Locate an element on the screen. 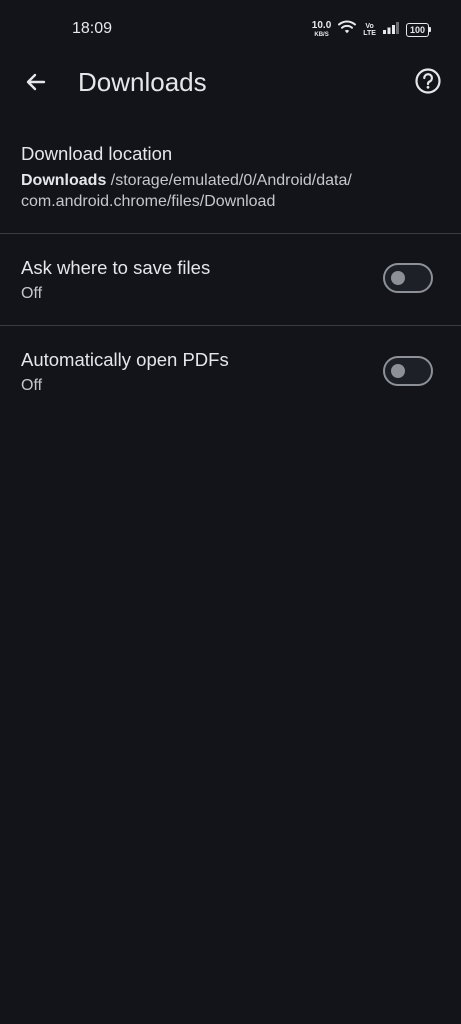 The image size is (461, 1024). ask-where-summary: Off is located at coordinates (32, 293).